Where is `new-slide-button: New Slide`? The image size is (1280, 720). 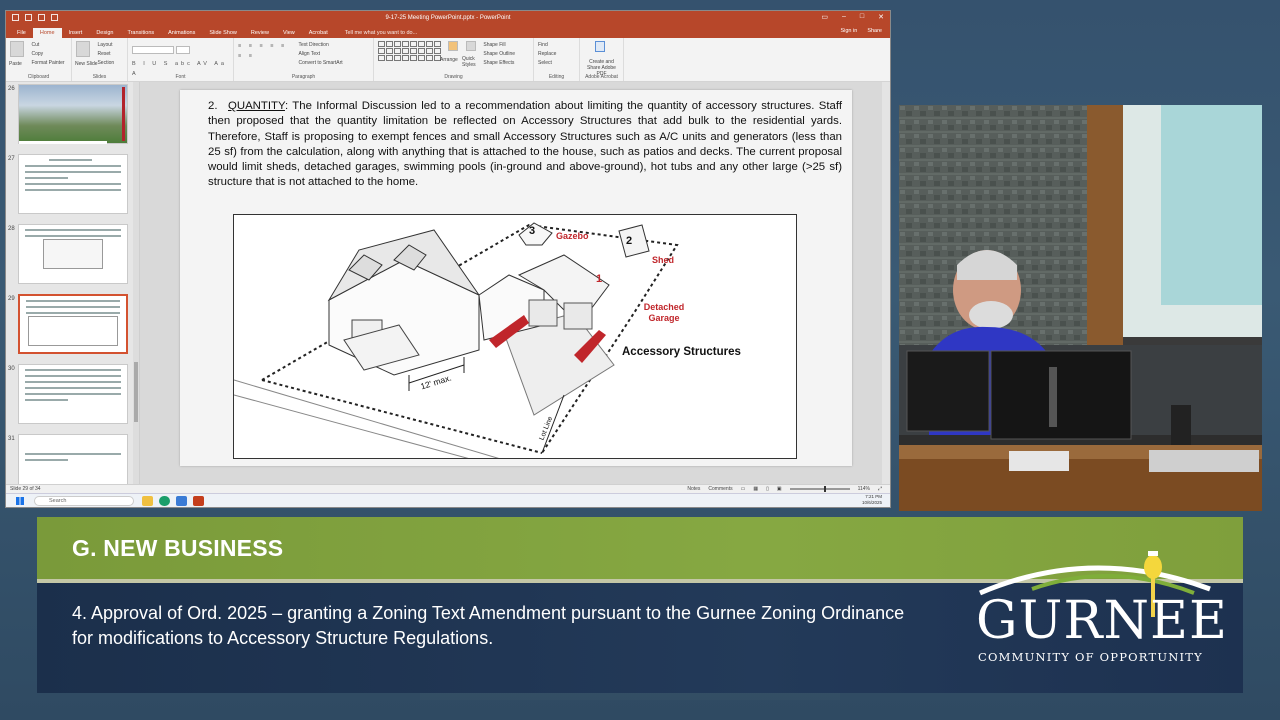 new-slide-button: New Slide is located at coordinates (86, 64).